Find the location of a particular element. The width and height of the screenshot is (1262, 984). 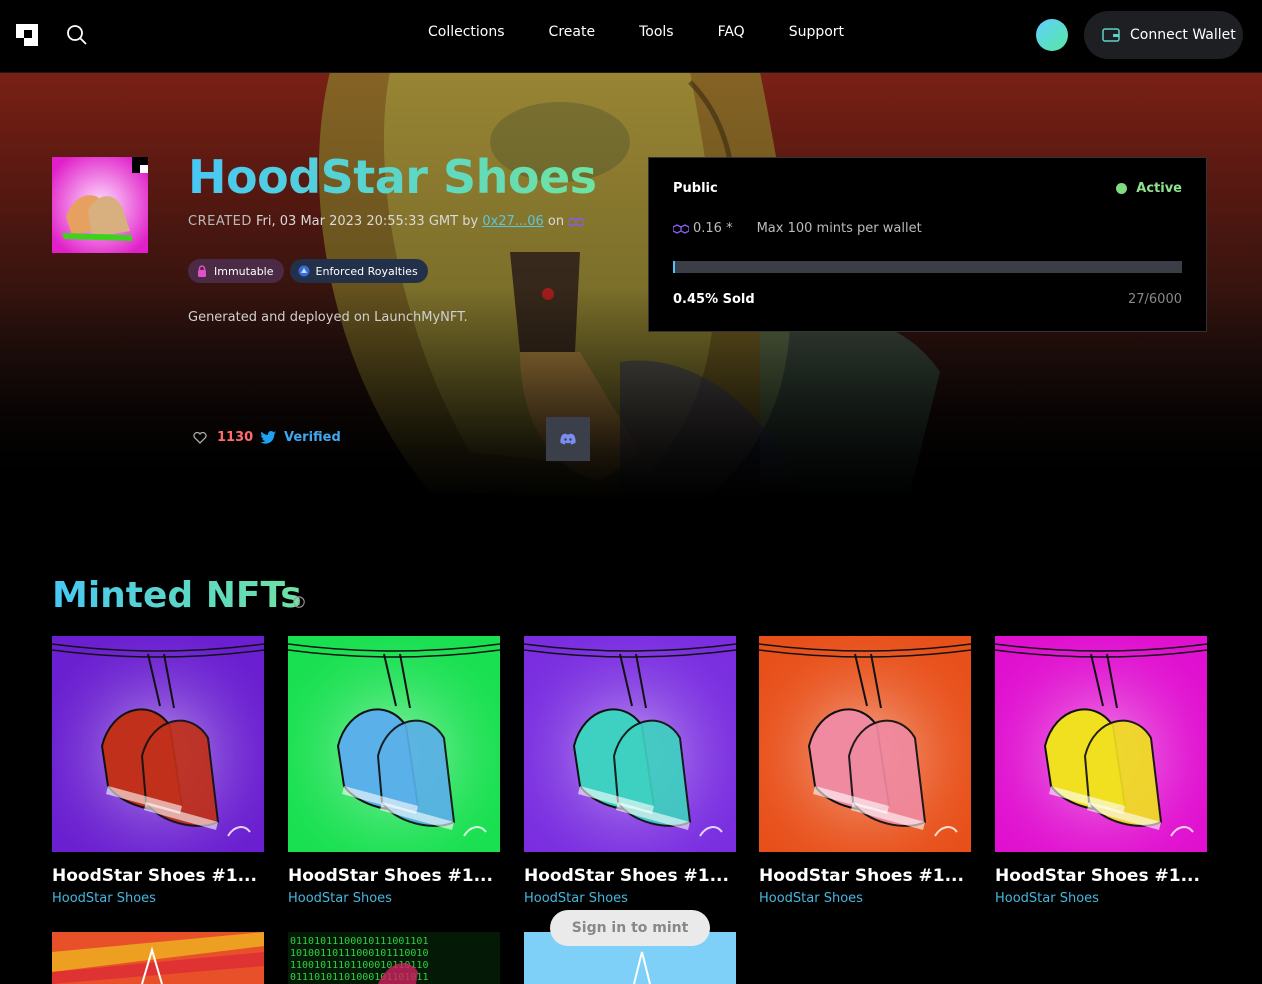

nav-link-collections: Collections is located at coordinates (466, 32).